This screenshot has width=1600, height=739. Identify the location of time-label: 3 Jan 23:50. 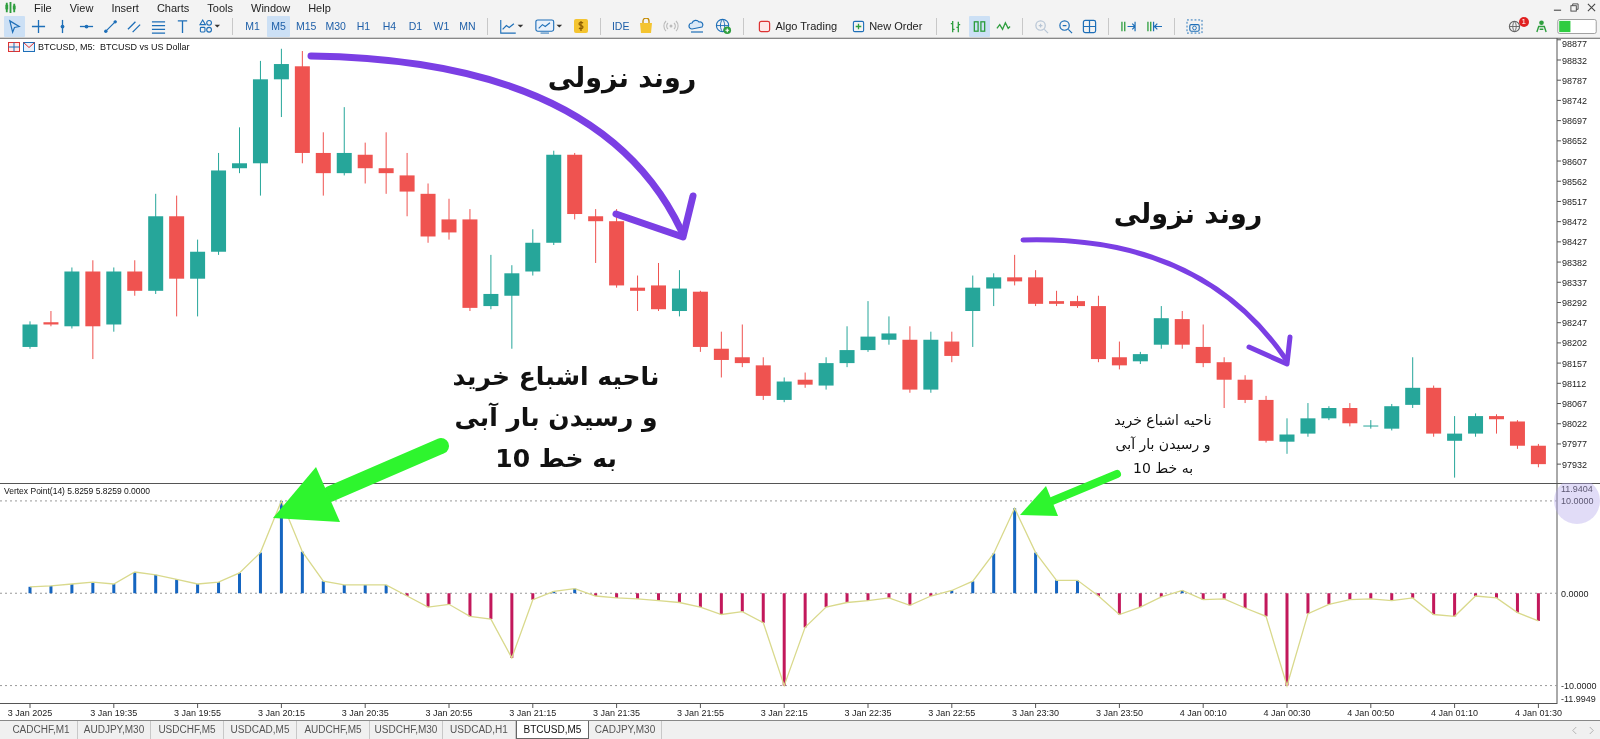
(1119, 713).